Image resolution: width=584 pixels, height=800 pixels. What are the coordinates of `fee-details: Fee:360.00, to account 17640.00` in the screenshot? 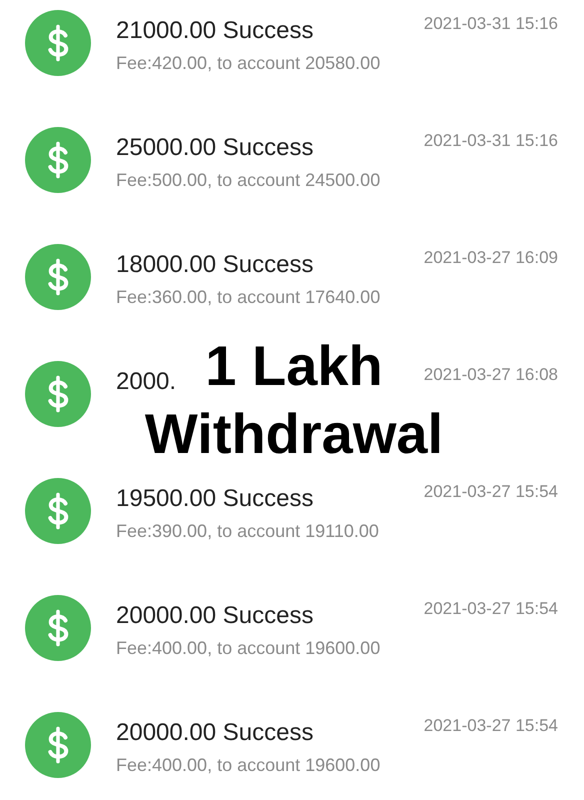 It's located at (249, 297).